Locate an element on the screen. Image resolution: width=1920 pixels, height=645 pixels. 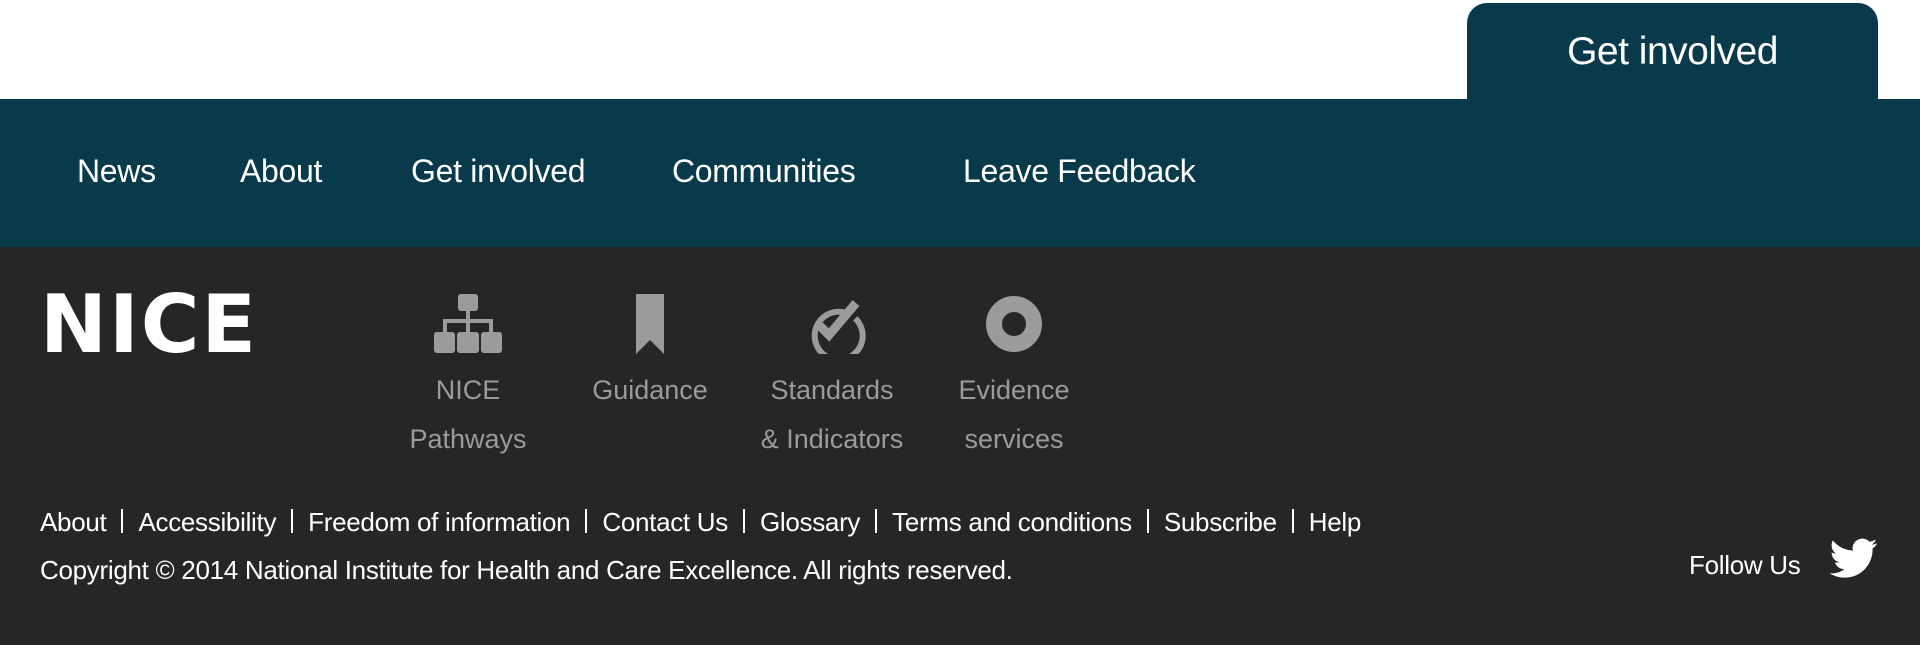
bookmark-icon is located at coordinates (650, 324).